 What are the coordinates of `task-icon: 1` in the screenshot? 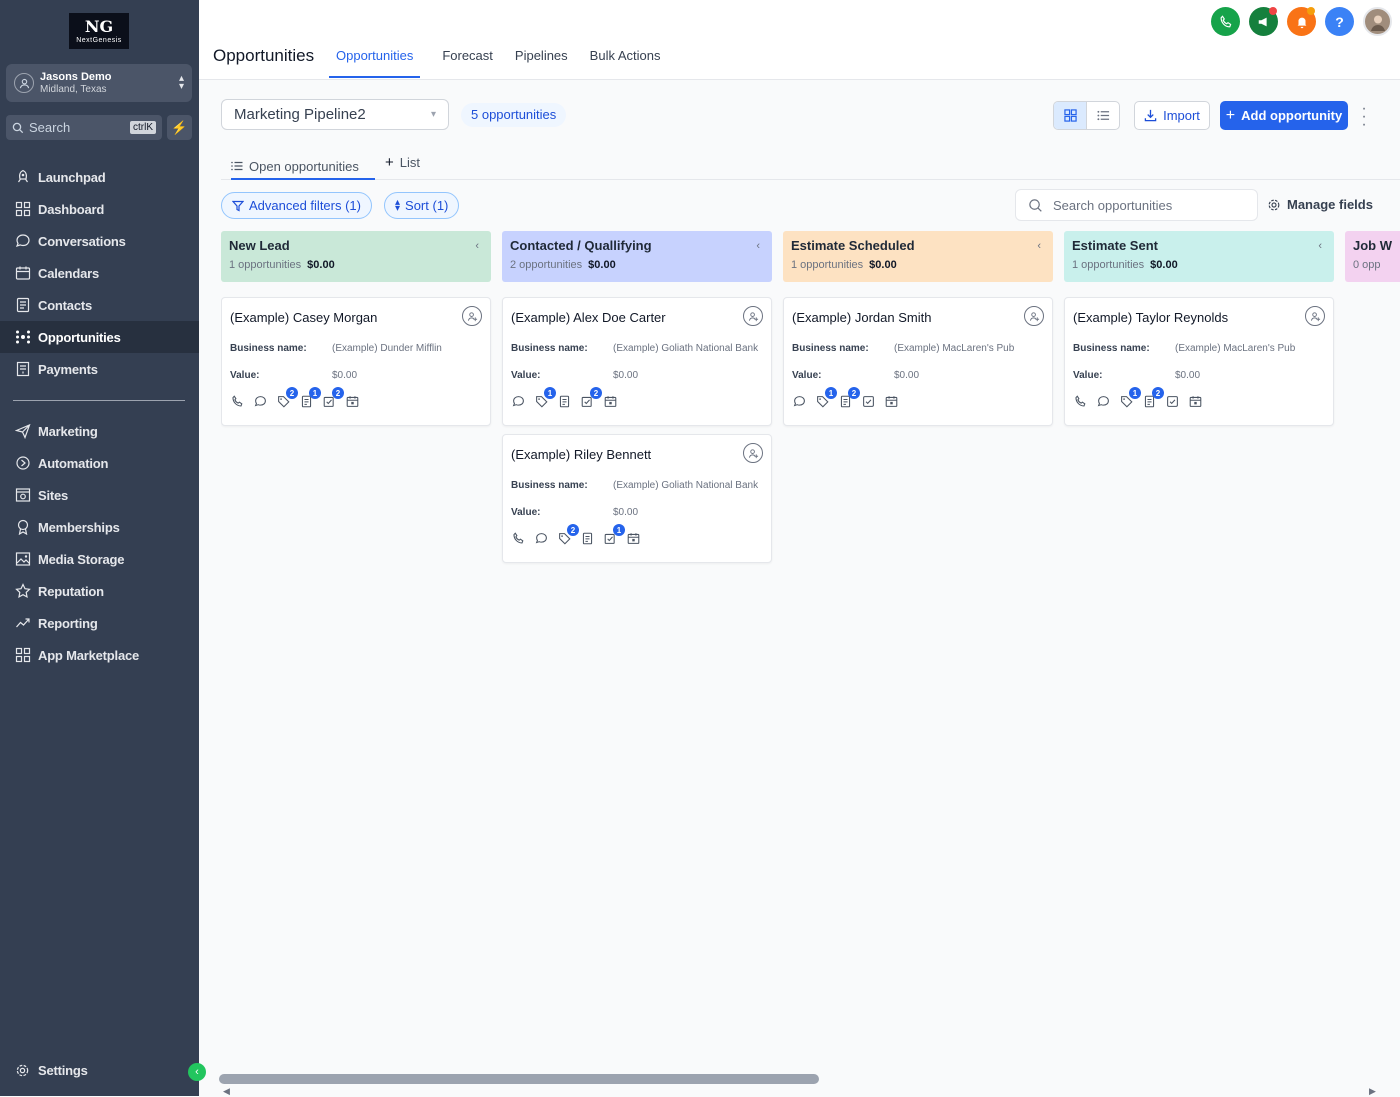 It's located at (614, 534).